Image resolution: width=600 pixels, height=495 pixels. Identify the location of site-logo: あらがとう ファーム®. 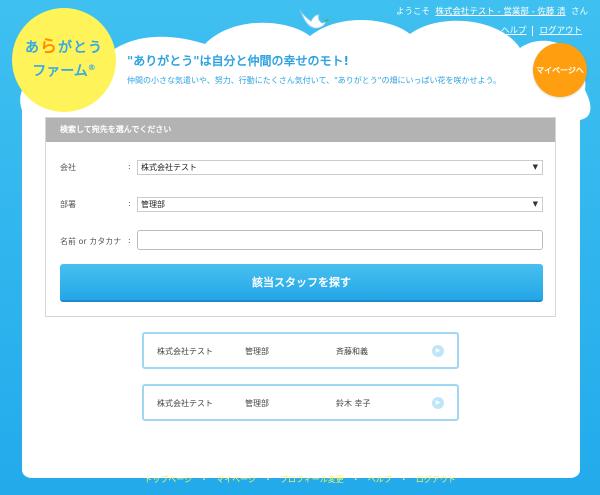
(64, 60).